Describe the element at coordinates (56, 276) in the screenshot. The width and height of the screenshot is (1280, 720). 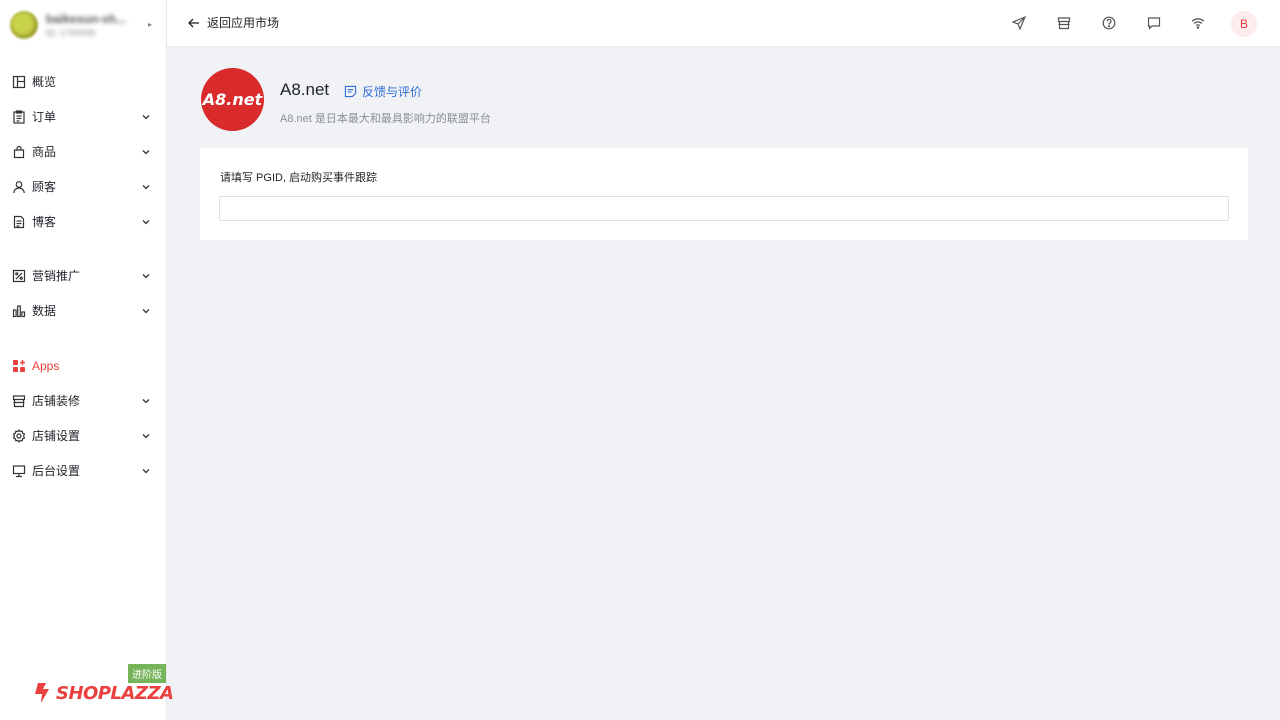
I see `sidebar-item-label: 营销推广` at that location.